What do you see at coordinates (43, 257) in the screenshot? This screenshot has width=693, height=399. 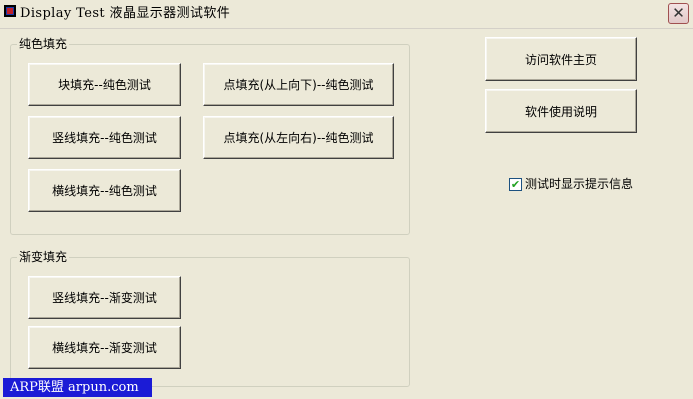 I see `gradient-fill-group-label: 渐变填充` at bounding box center [43, 257].